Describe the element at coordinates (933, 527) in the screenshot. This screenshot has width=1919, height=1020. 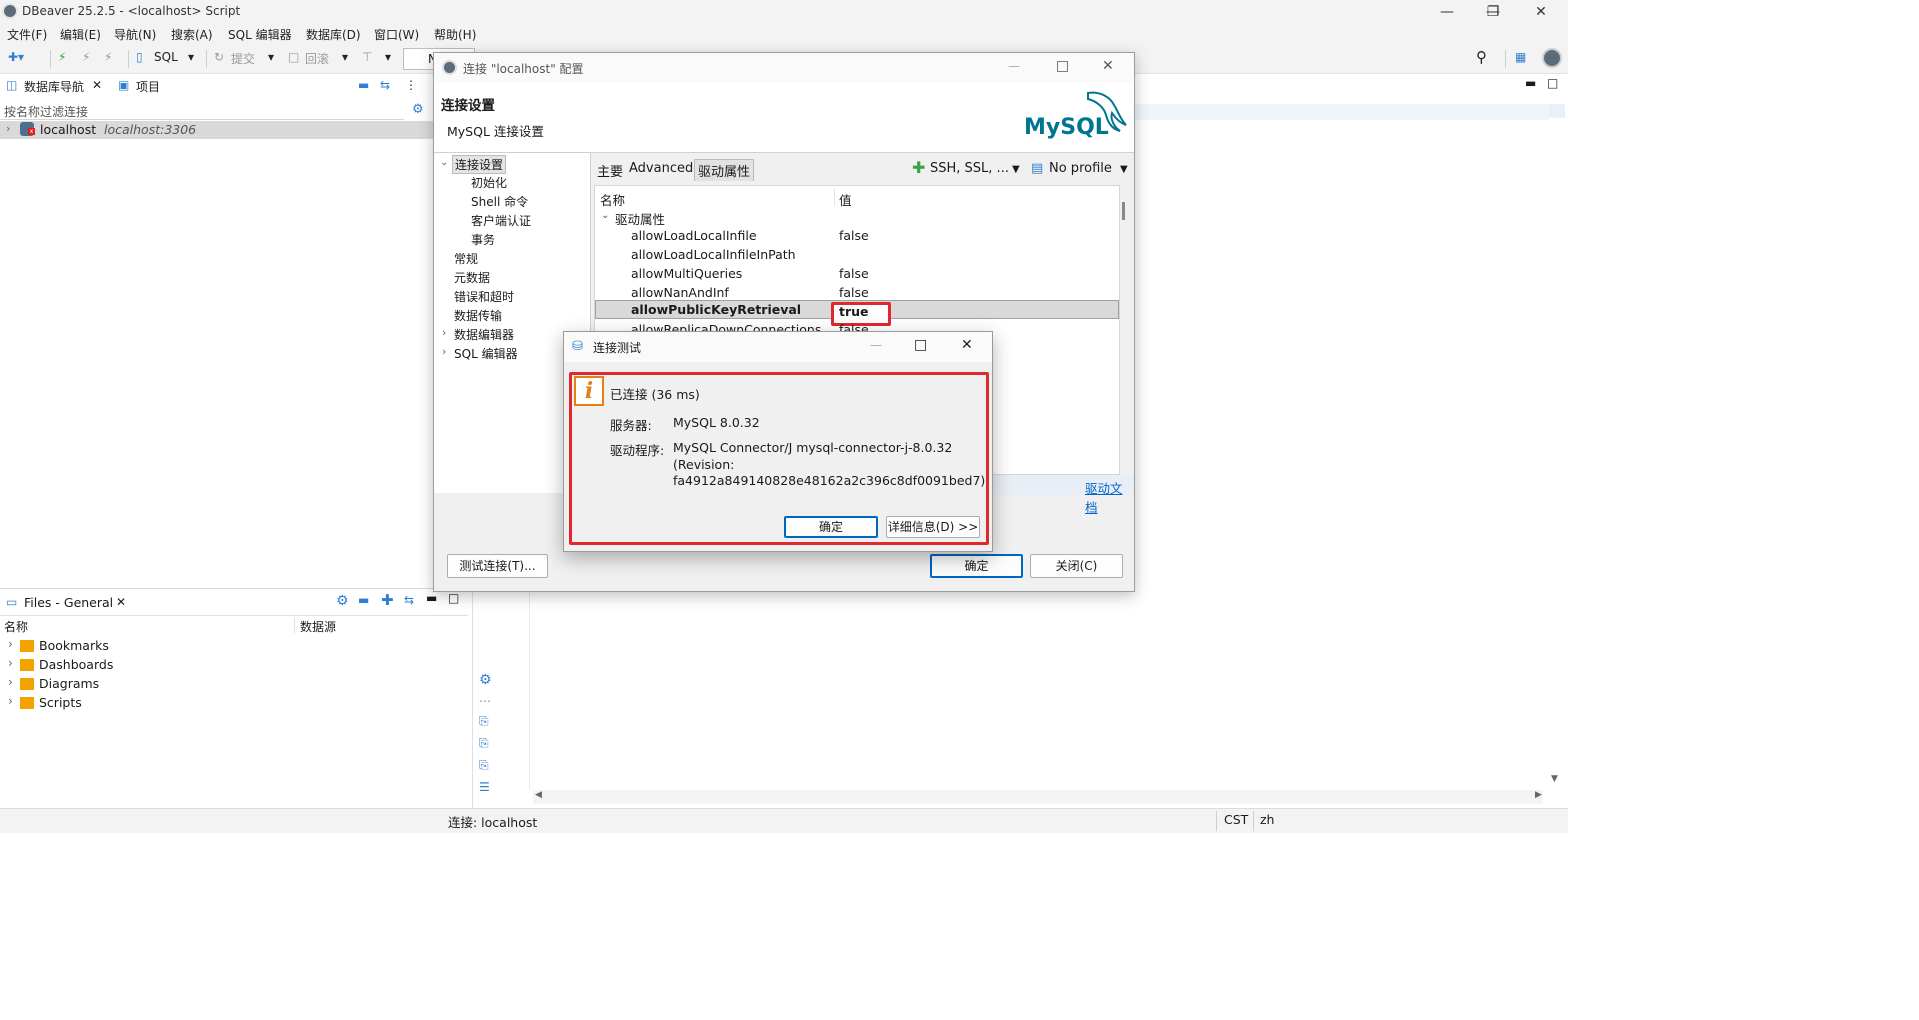
I see `details-button: 详细信息(D) >>` at that location.